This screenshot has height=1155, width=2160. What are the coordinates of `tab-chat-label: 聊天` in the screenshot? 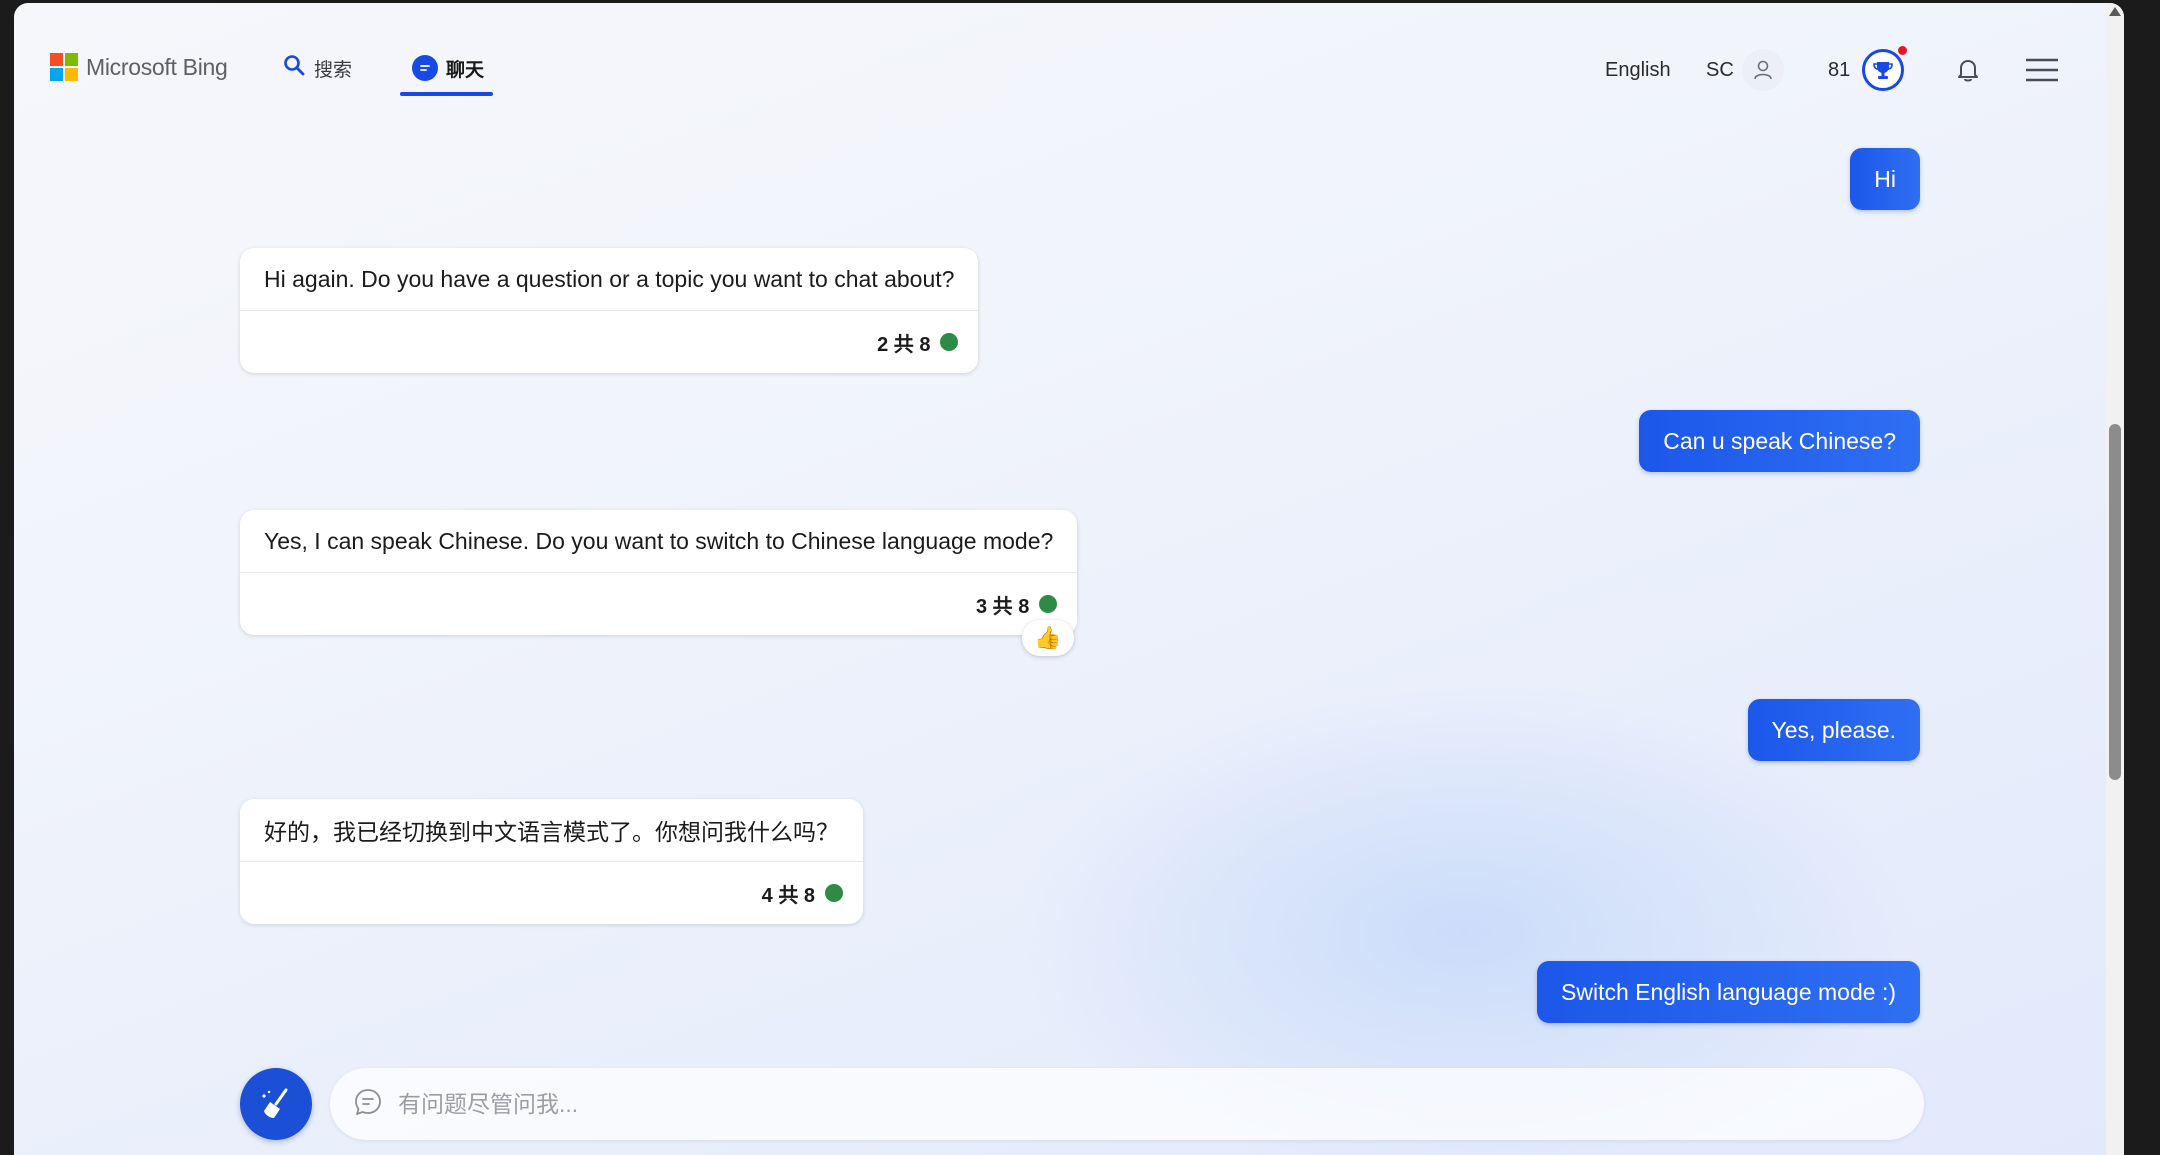 It's located at (465, 70).